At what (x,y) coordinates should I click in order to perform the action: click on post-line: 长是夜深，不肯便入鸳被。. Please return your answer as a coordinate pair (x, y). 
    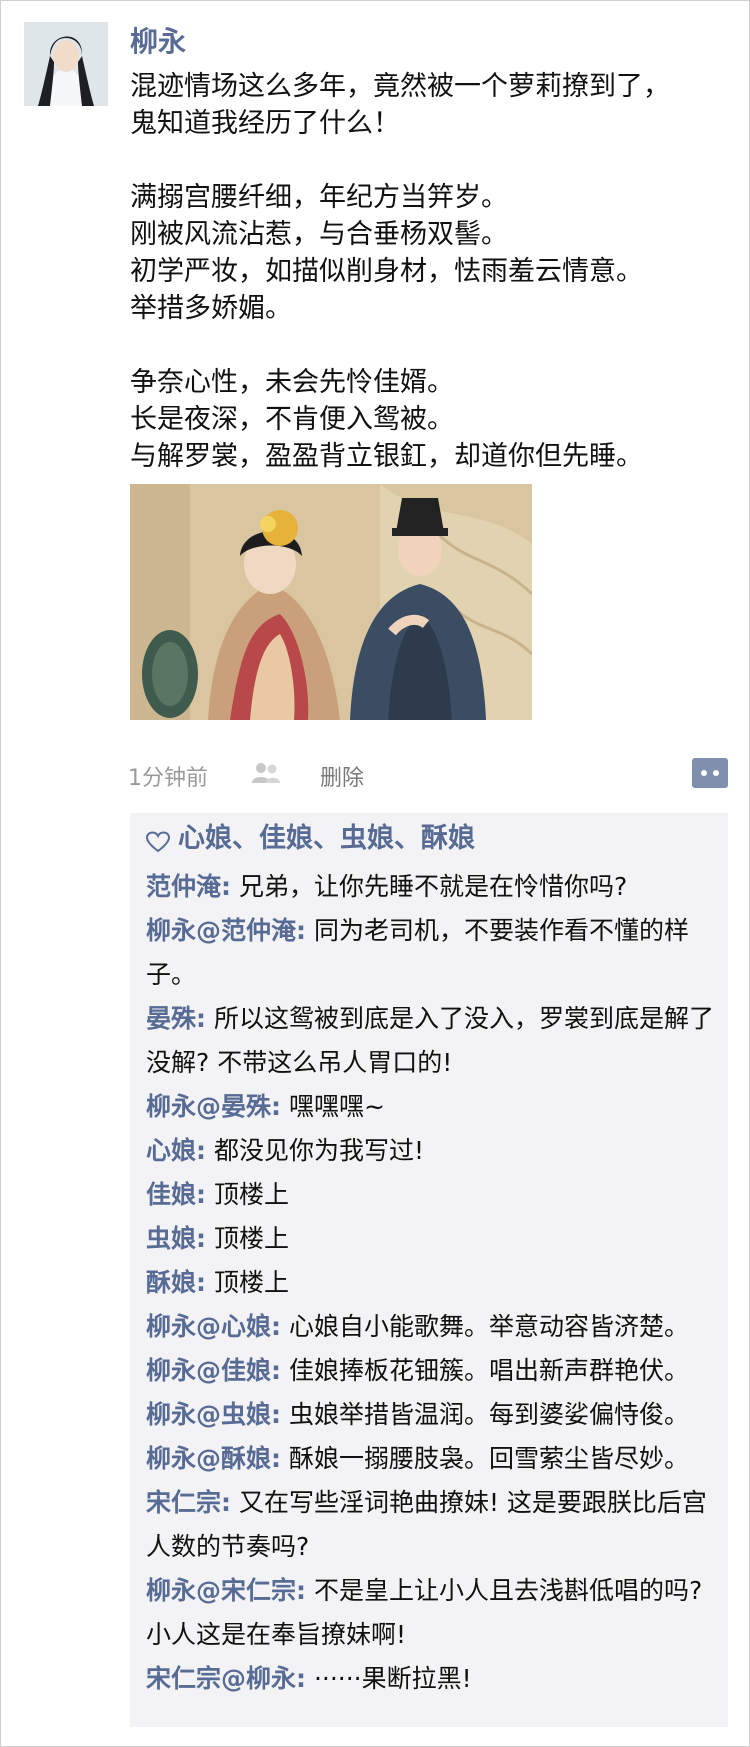
    Looking at the image, I should click on (292, 419).